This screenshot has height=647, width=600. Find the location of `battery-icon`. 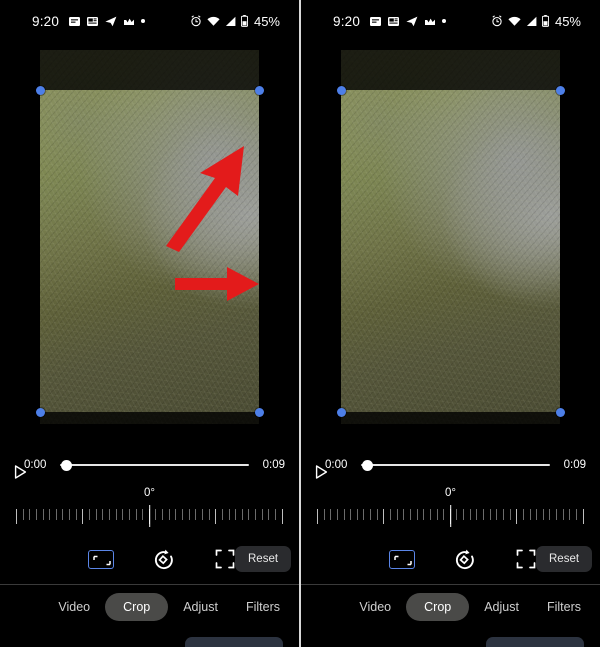

battery-icon is located at coordinates (545, 21).